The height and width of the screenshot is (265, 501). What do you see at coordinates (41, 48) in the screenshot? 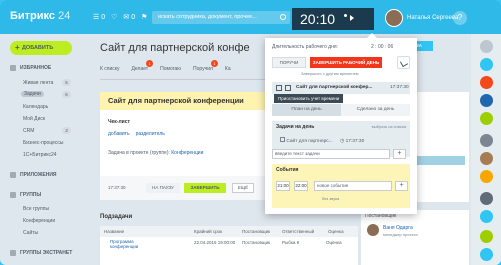
I see `add-button: ДОБАВИТЬ` at bounding box center [41, 48].